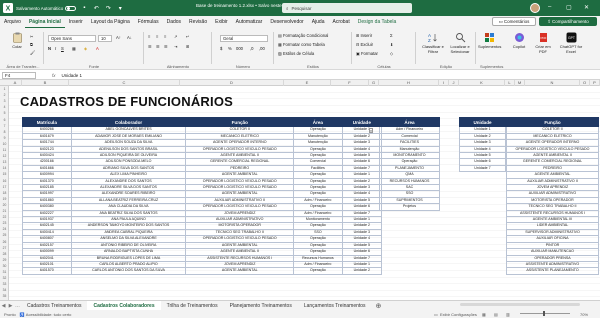 The image size is (600, 318). Describe the element at coordinates (188, 46) in the screenshot. I see `merge-center-icon: ⊞` at that location.